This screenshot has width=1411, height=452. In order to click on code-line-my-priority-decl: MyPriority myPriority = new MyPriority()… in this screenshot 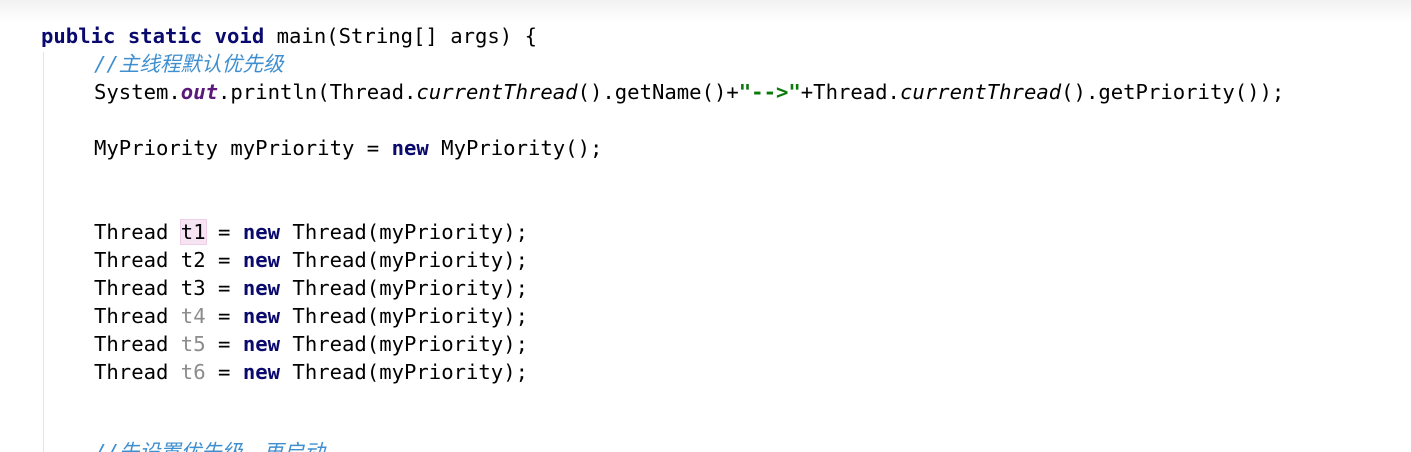, I will do `click(348, 148)`.